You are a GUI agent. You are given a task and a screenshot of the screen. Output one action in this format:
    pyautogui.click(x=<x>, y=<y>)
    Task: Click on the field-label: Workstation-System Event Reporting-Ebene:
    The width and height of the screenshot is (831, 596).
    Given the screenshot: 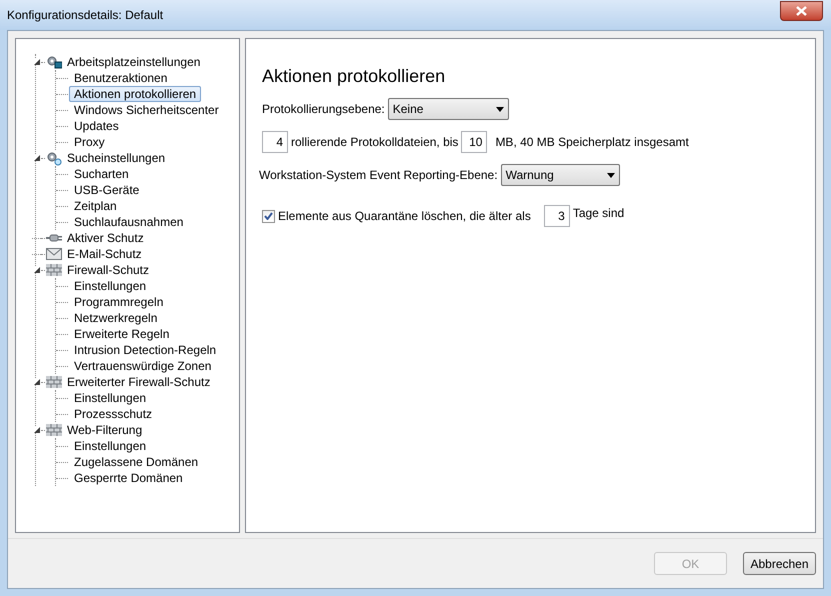 What is the action you would take?
    pyautogui.click(x=378, y=175)
    